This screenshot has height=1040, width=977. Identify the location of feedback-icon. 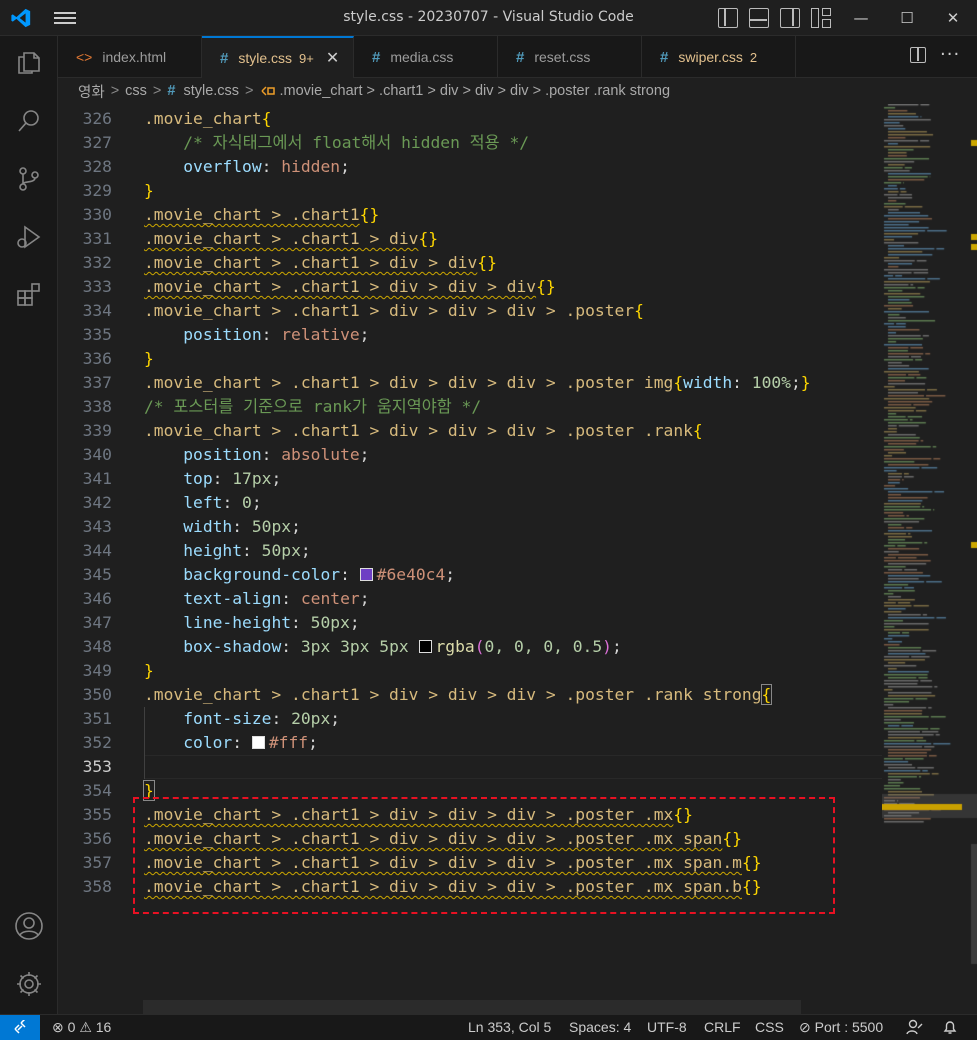
(915, 1028).